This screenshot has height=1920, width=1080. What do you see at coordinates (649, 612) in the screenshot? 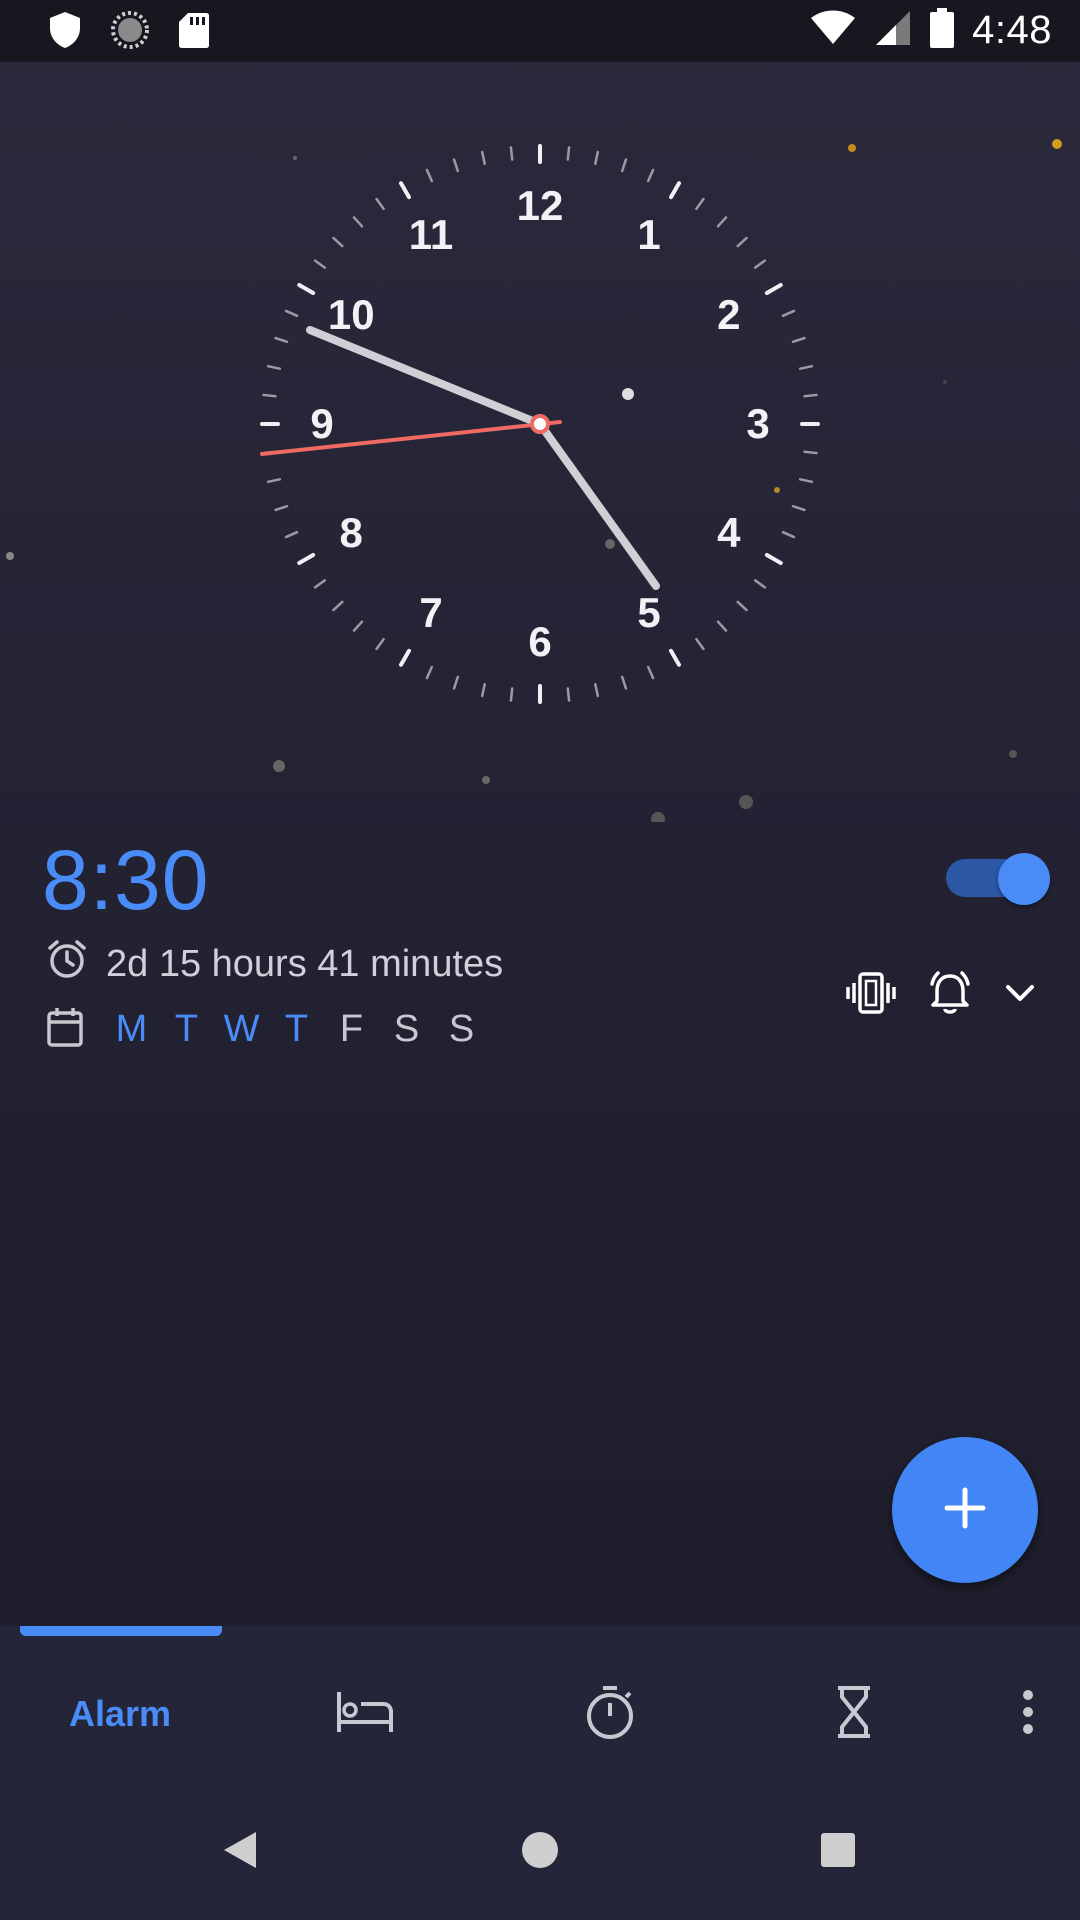
I see `clock-number-5: 5` at bounding box center [649, 612].